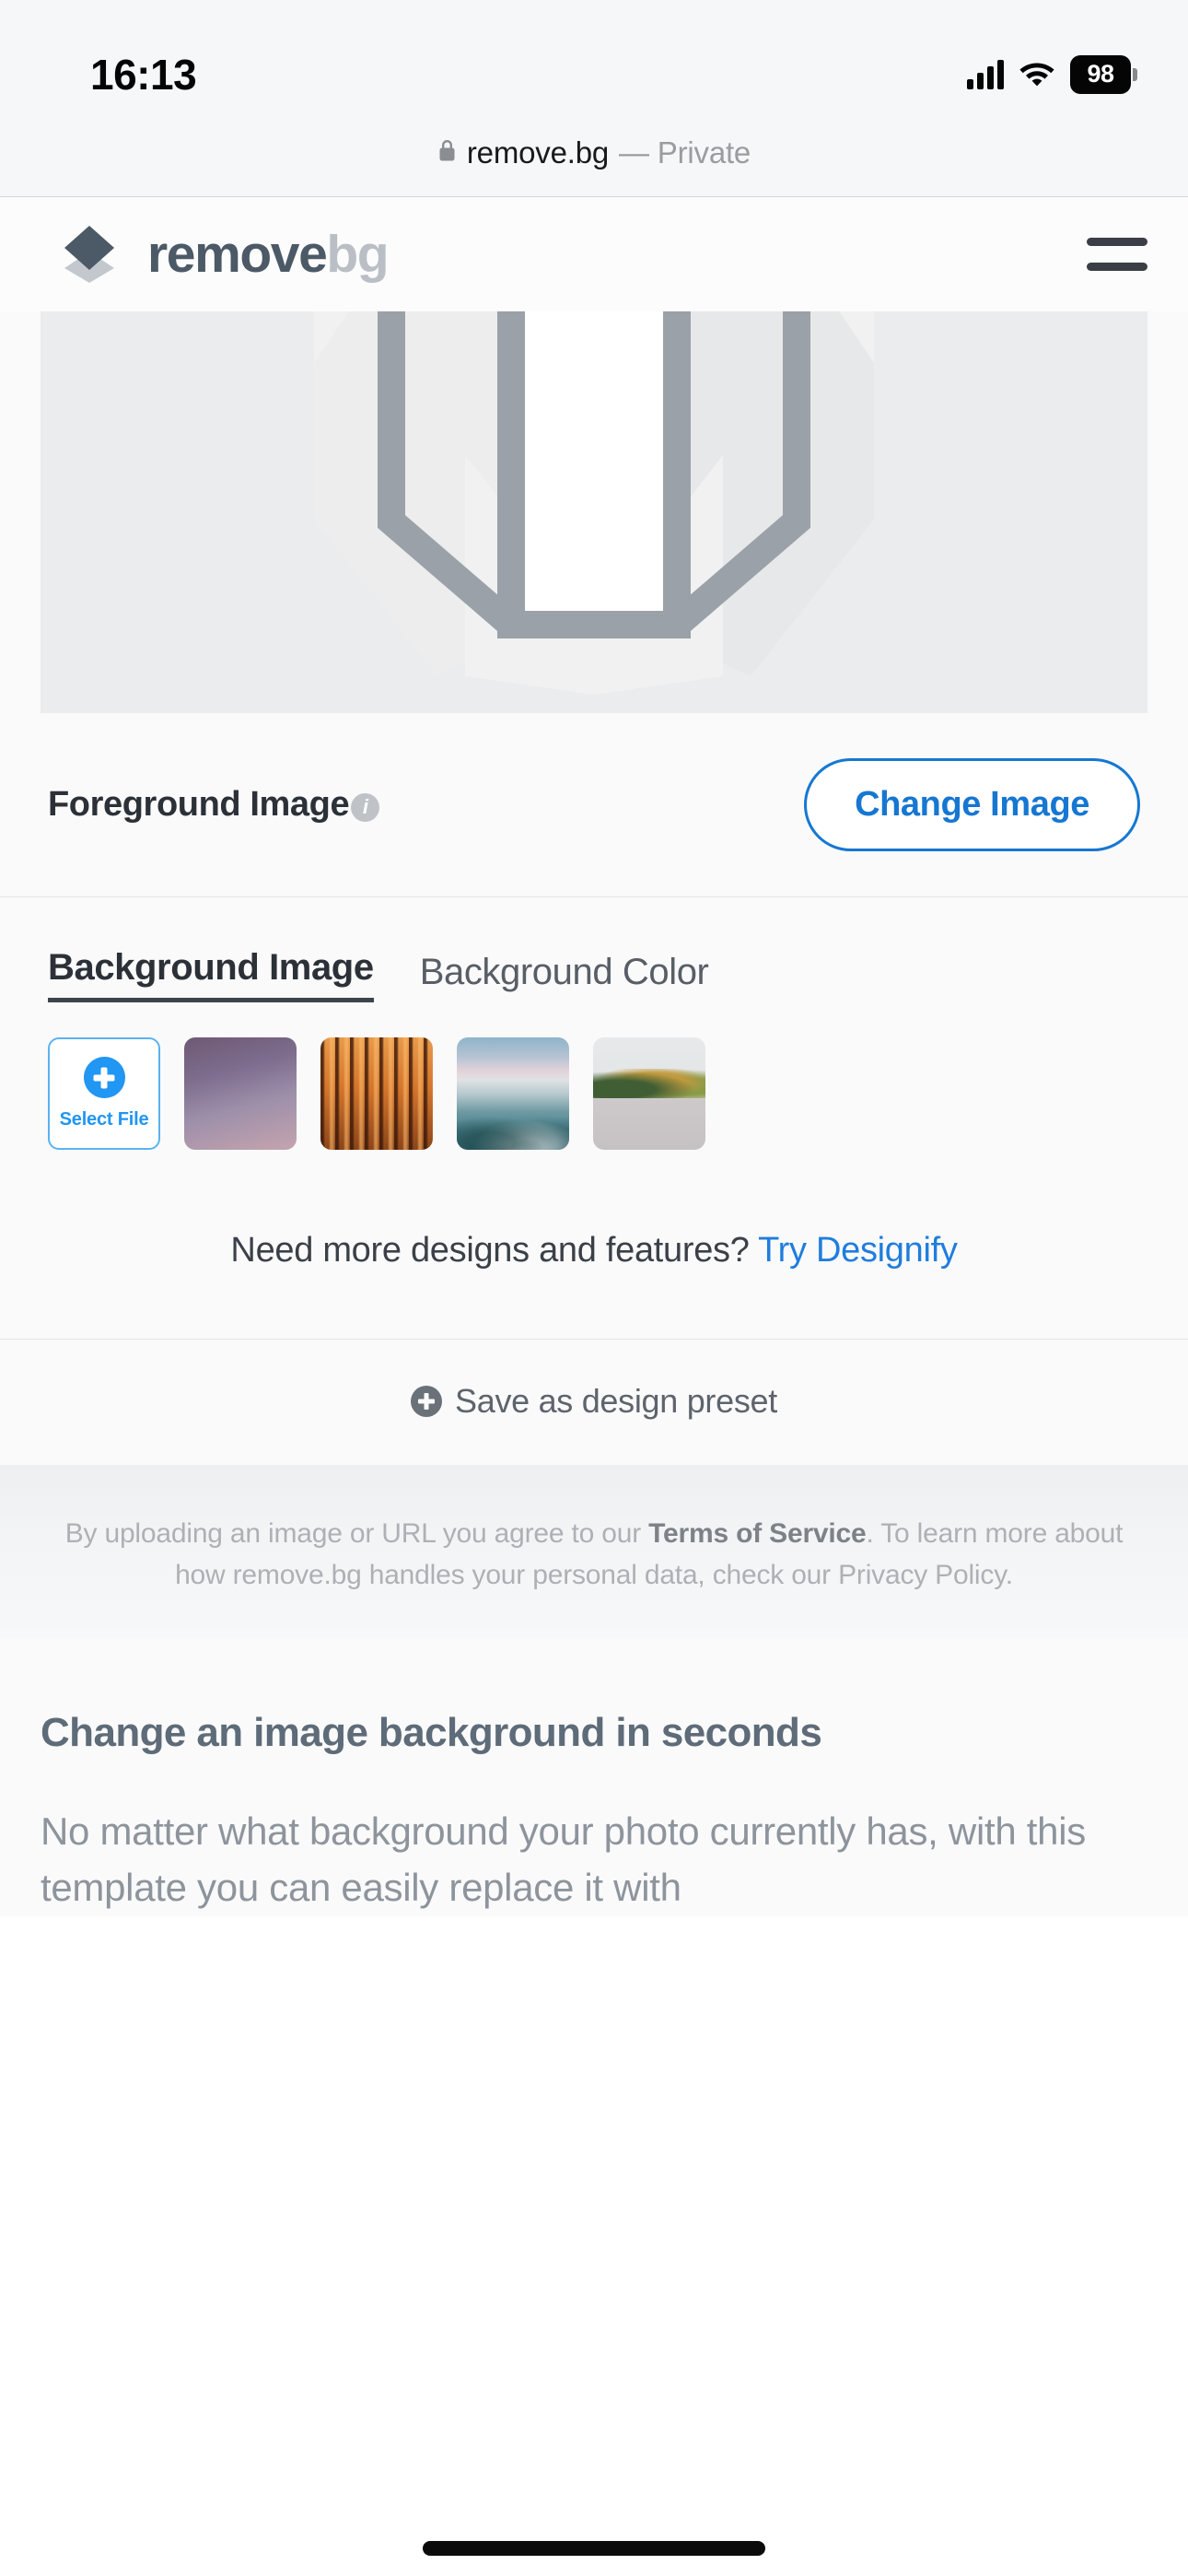 This screenshot has width=1188, height=2576. What do you see at coordinates (427, 1401) in the screenshot?
I see `plus-circle-small-icon` at bounding box center [427, 1401].